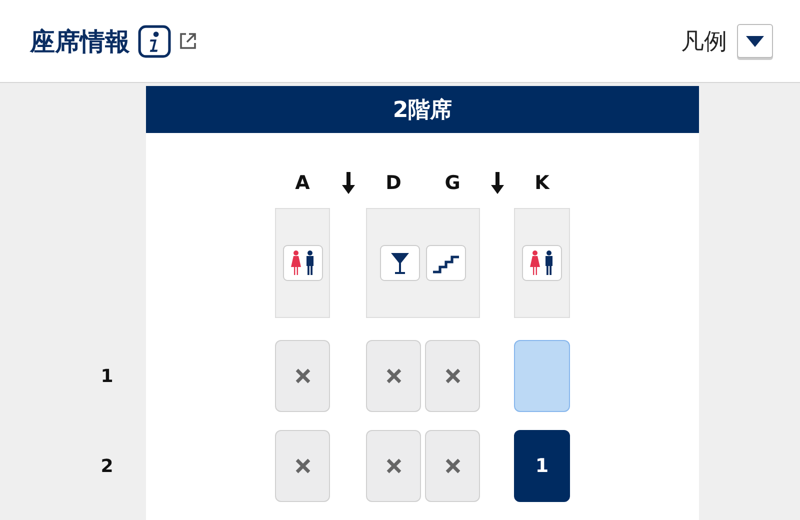  I want to click on column-label: A, so click(302, 183).